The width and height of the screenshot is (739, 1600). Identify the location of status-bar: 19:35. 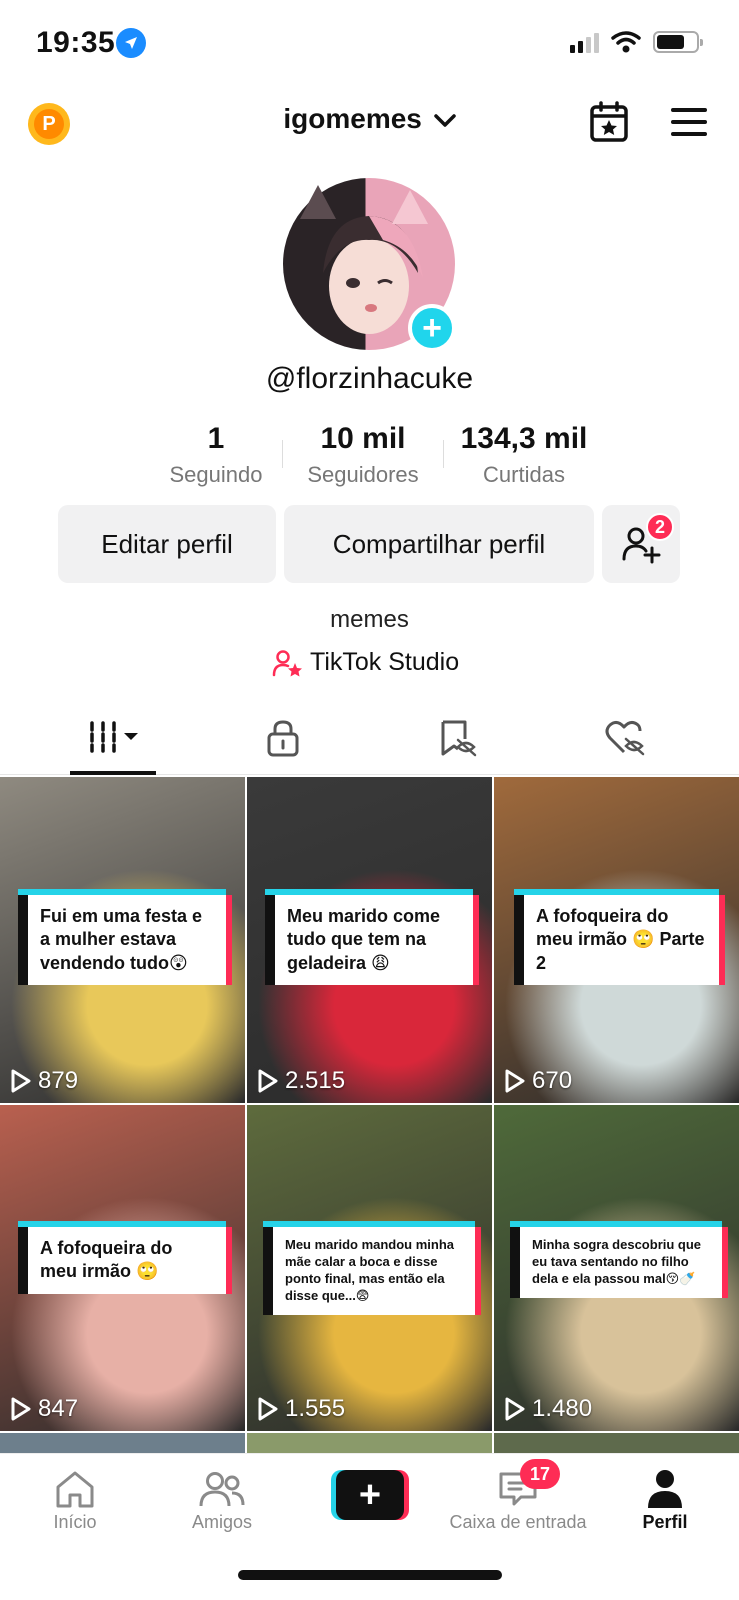
(369, 45).